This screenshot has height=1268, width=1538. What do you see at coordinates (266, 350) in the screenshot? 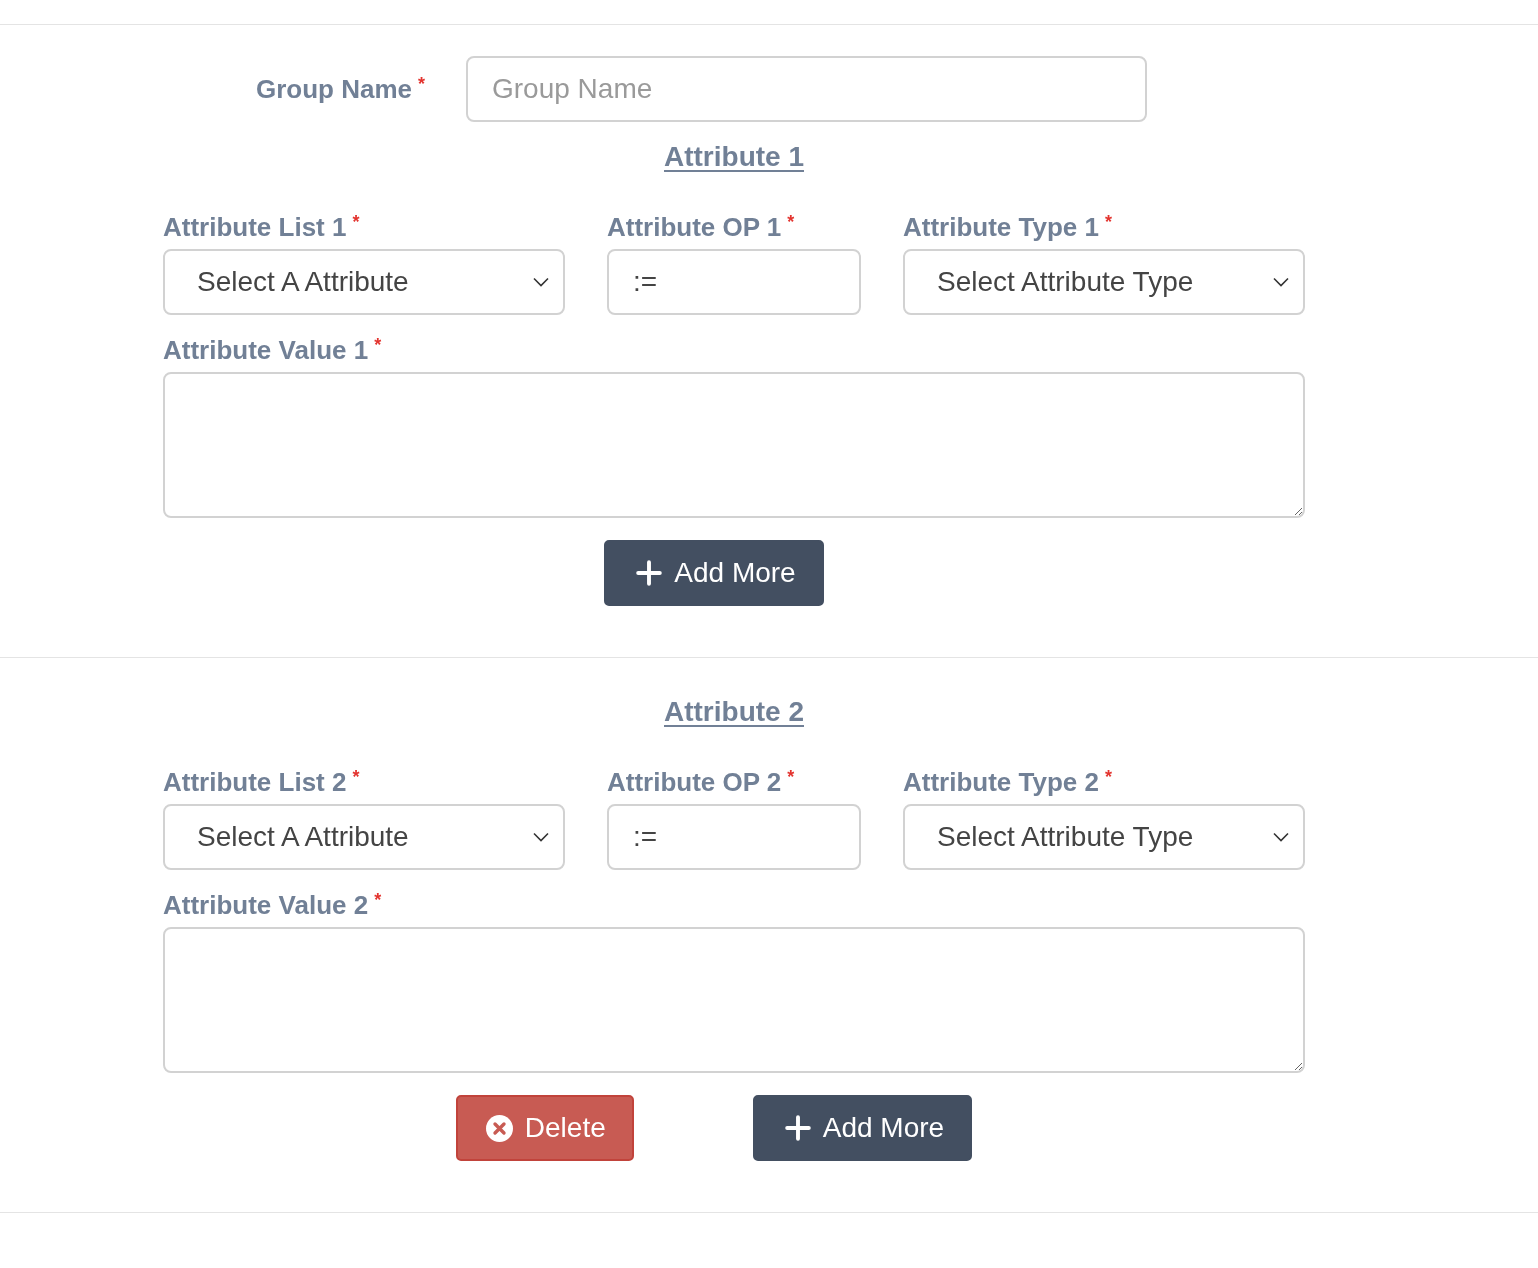
I see `field-label: Attribute Value 1` at bounding box center [266, 350].